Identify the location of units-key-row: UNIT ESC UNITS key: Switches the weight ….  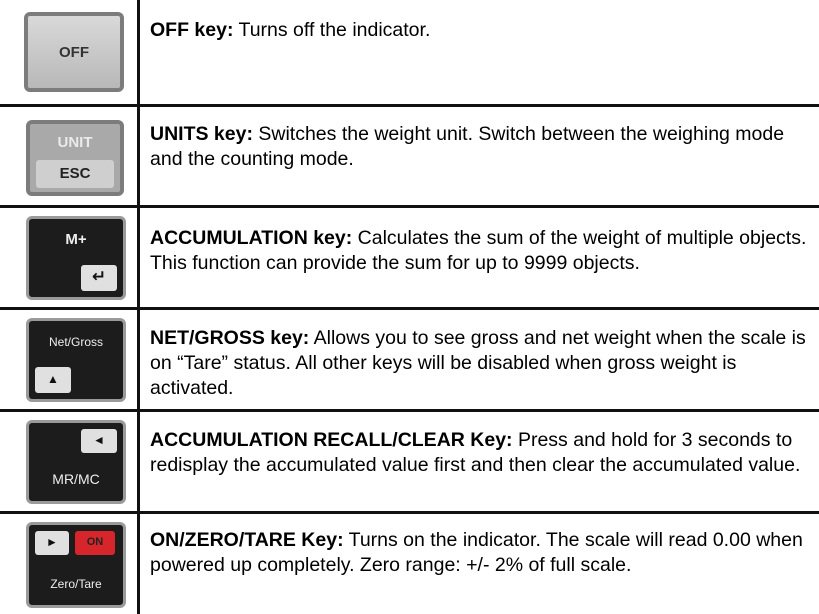
(409, 158).